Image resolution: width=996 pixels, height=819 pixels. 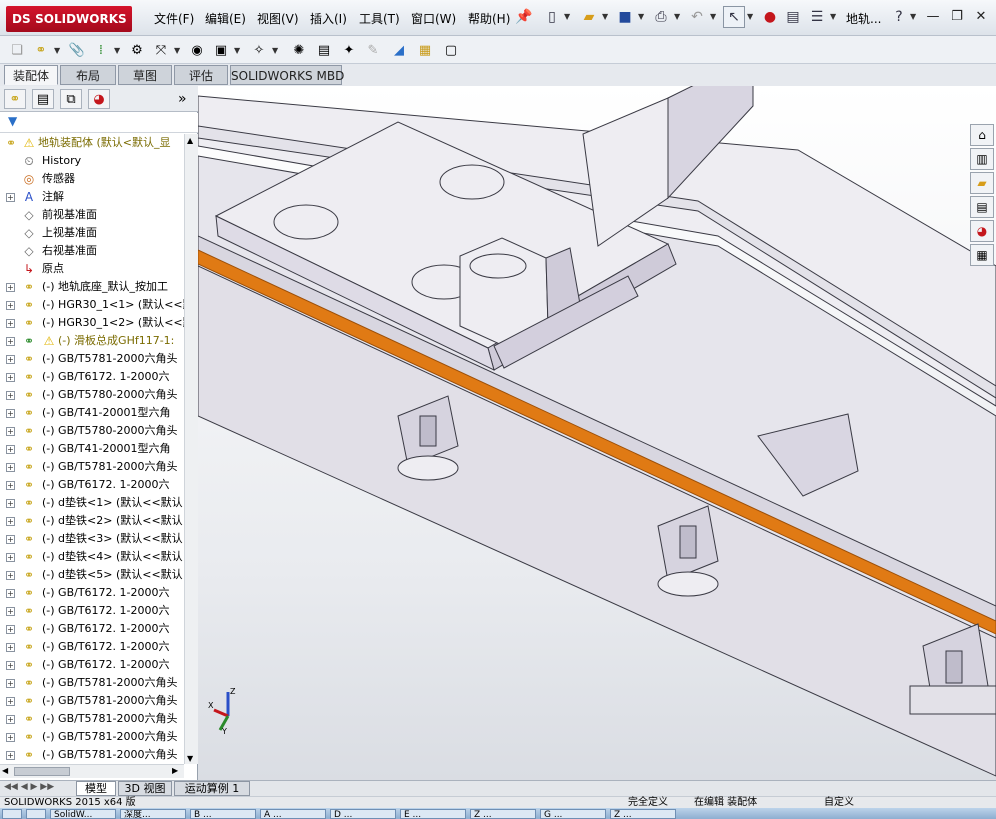 I want to click on exploded-view-icon: ✦, so click(x=349, y=50).